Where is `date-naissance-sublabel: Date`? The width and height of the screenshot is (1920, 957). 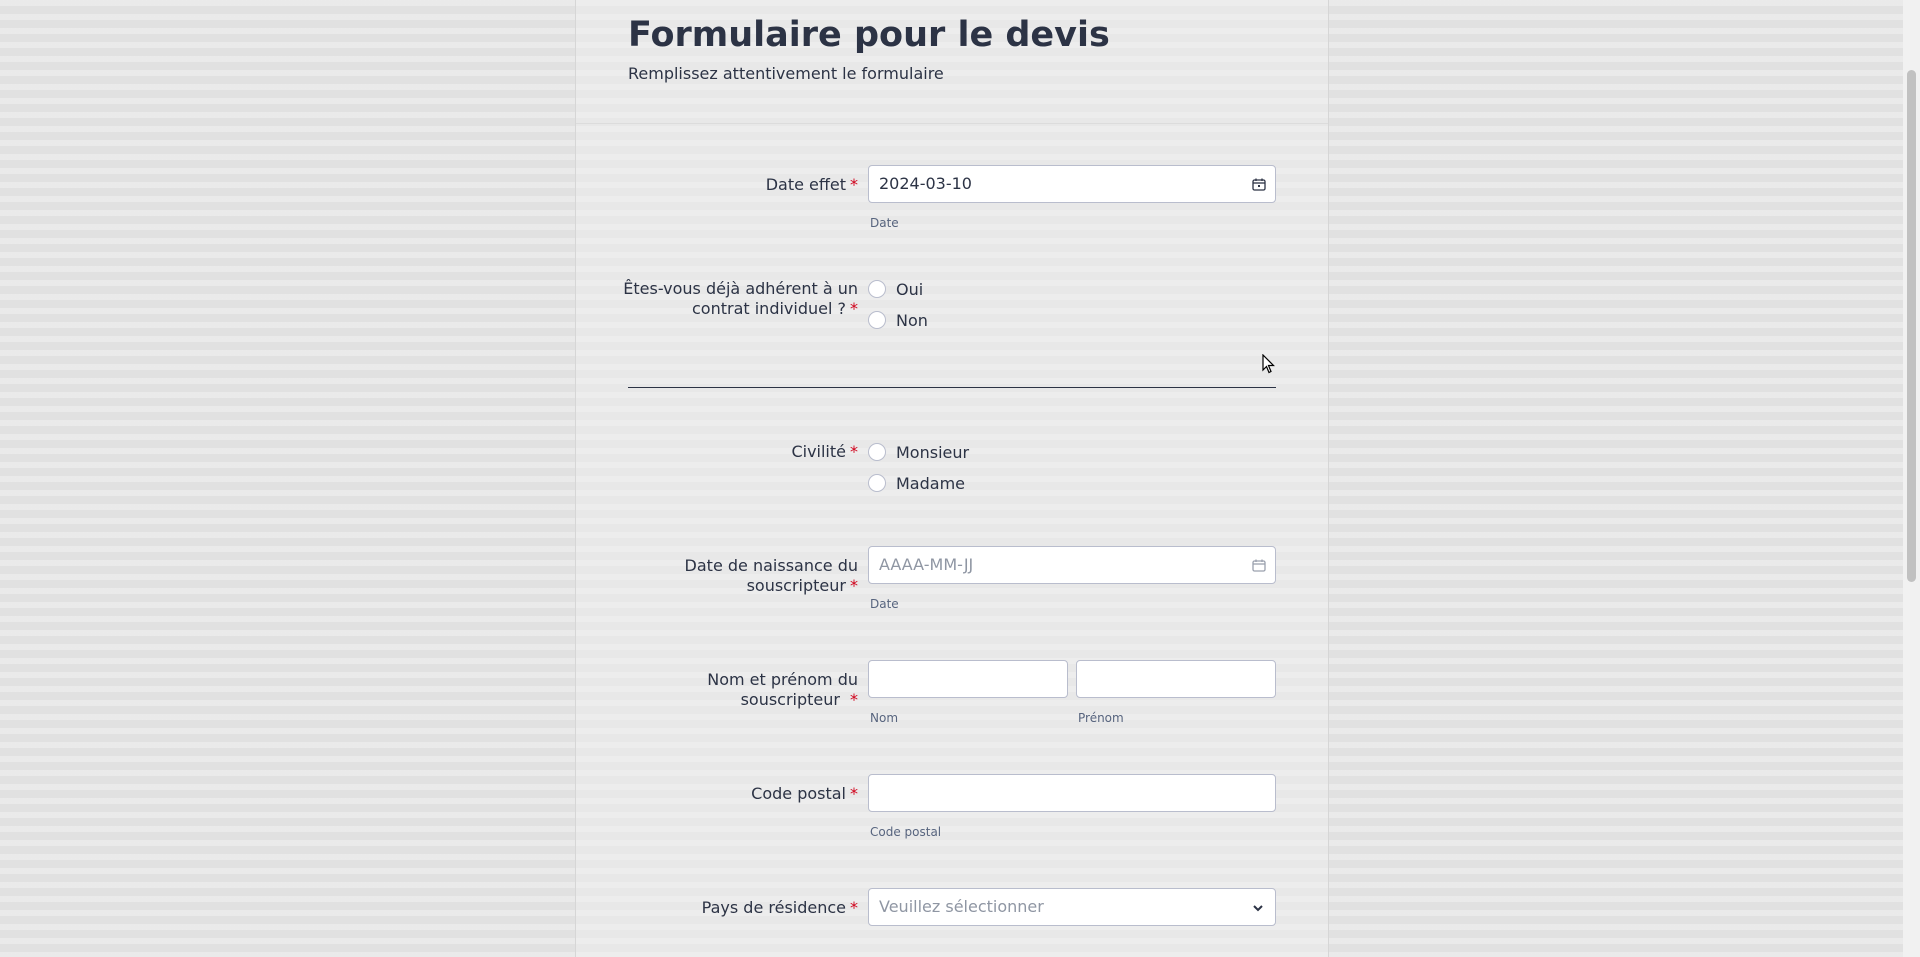
date-naissance-sublabel: Date is located at coordinates (884, 604).